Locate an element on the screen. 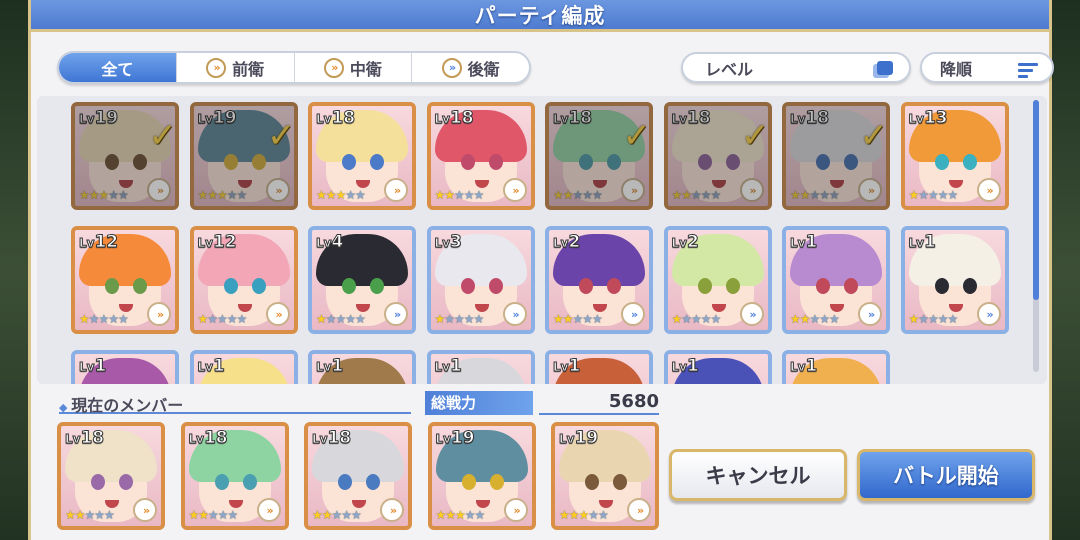  title-bar: パーティ編成 is located at coordinates (540, 16).